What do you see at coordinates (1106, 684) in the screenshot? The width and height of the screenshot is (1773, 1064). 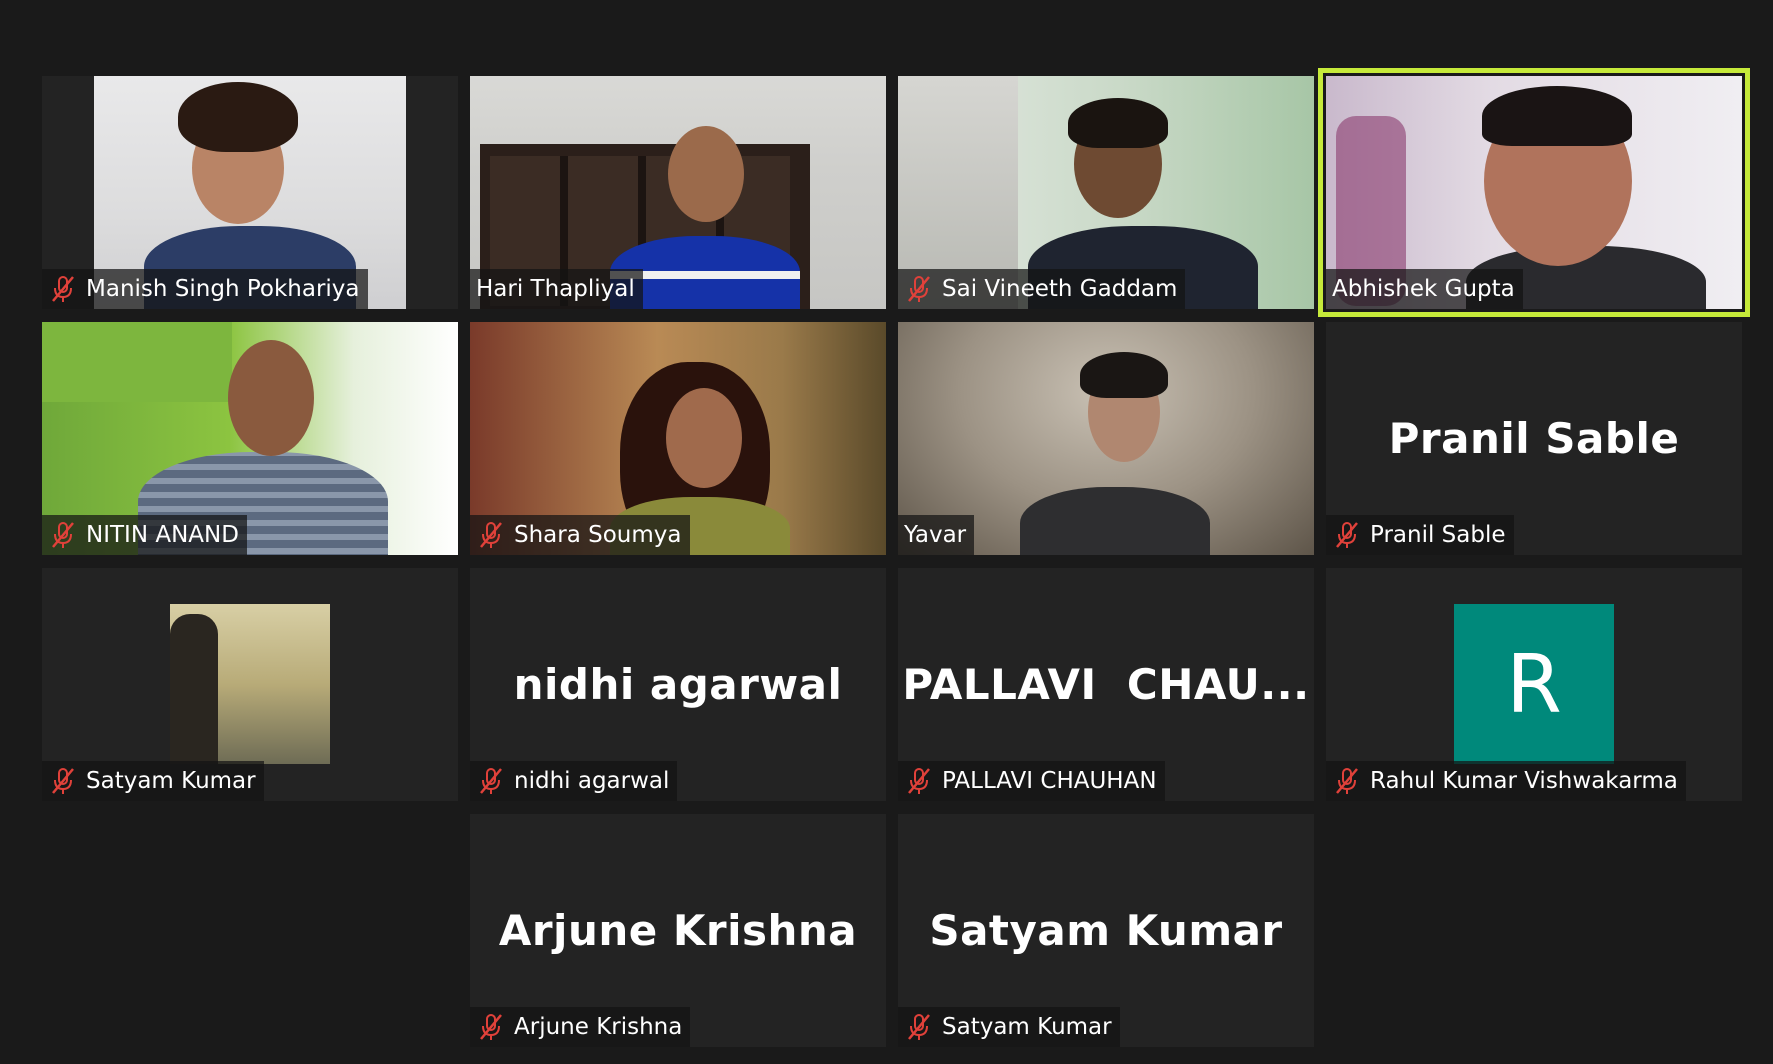 I see `participant-tile-pallavi: PALLAVI CHAU... PALLAVI CHAUHAN` at bounding box center [1106, 684].